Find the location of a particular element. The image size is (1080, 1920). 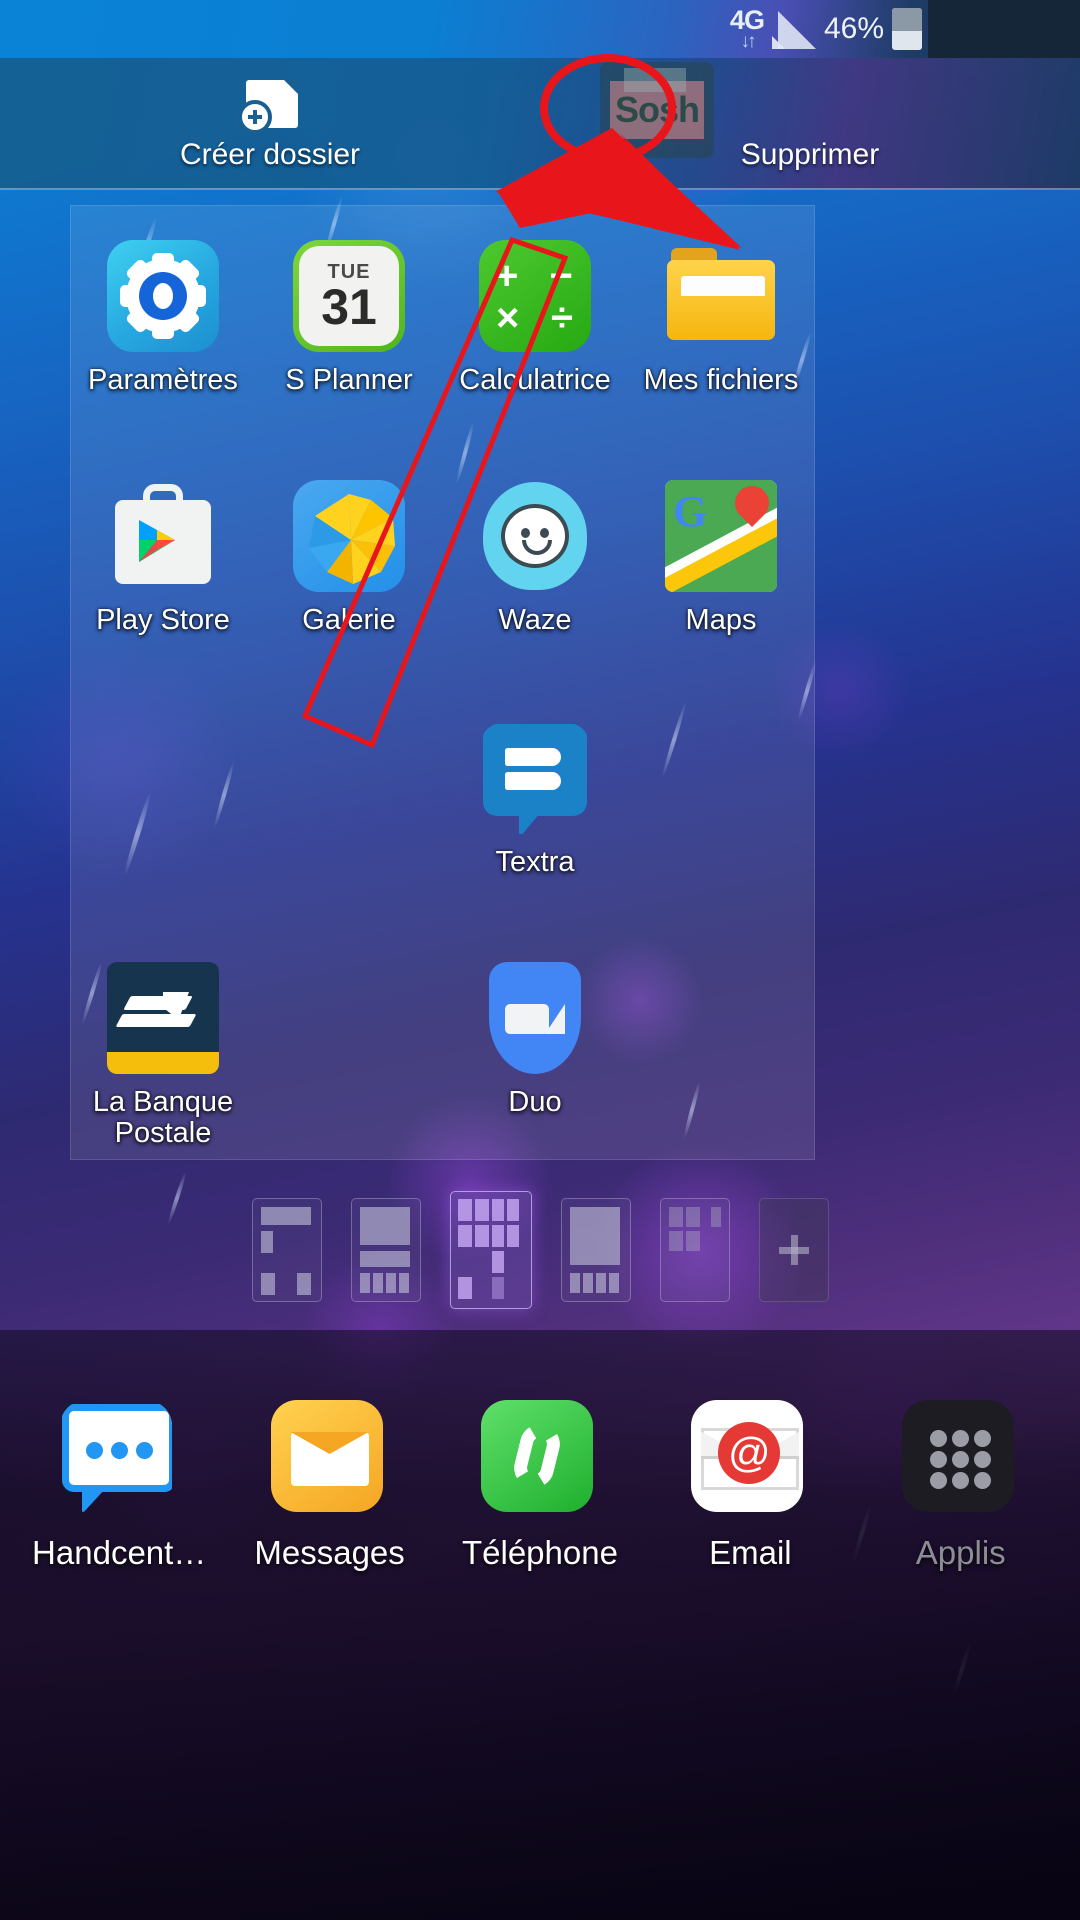

minus-symbol: − is located at coordinates (561, 276).